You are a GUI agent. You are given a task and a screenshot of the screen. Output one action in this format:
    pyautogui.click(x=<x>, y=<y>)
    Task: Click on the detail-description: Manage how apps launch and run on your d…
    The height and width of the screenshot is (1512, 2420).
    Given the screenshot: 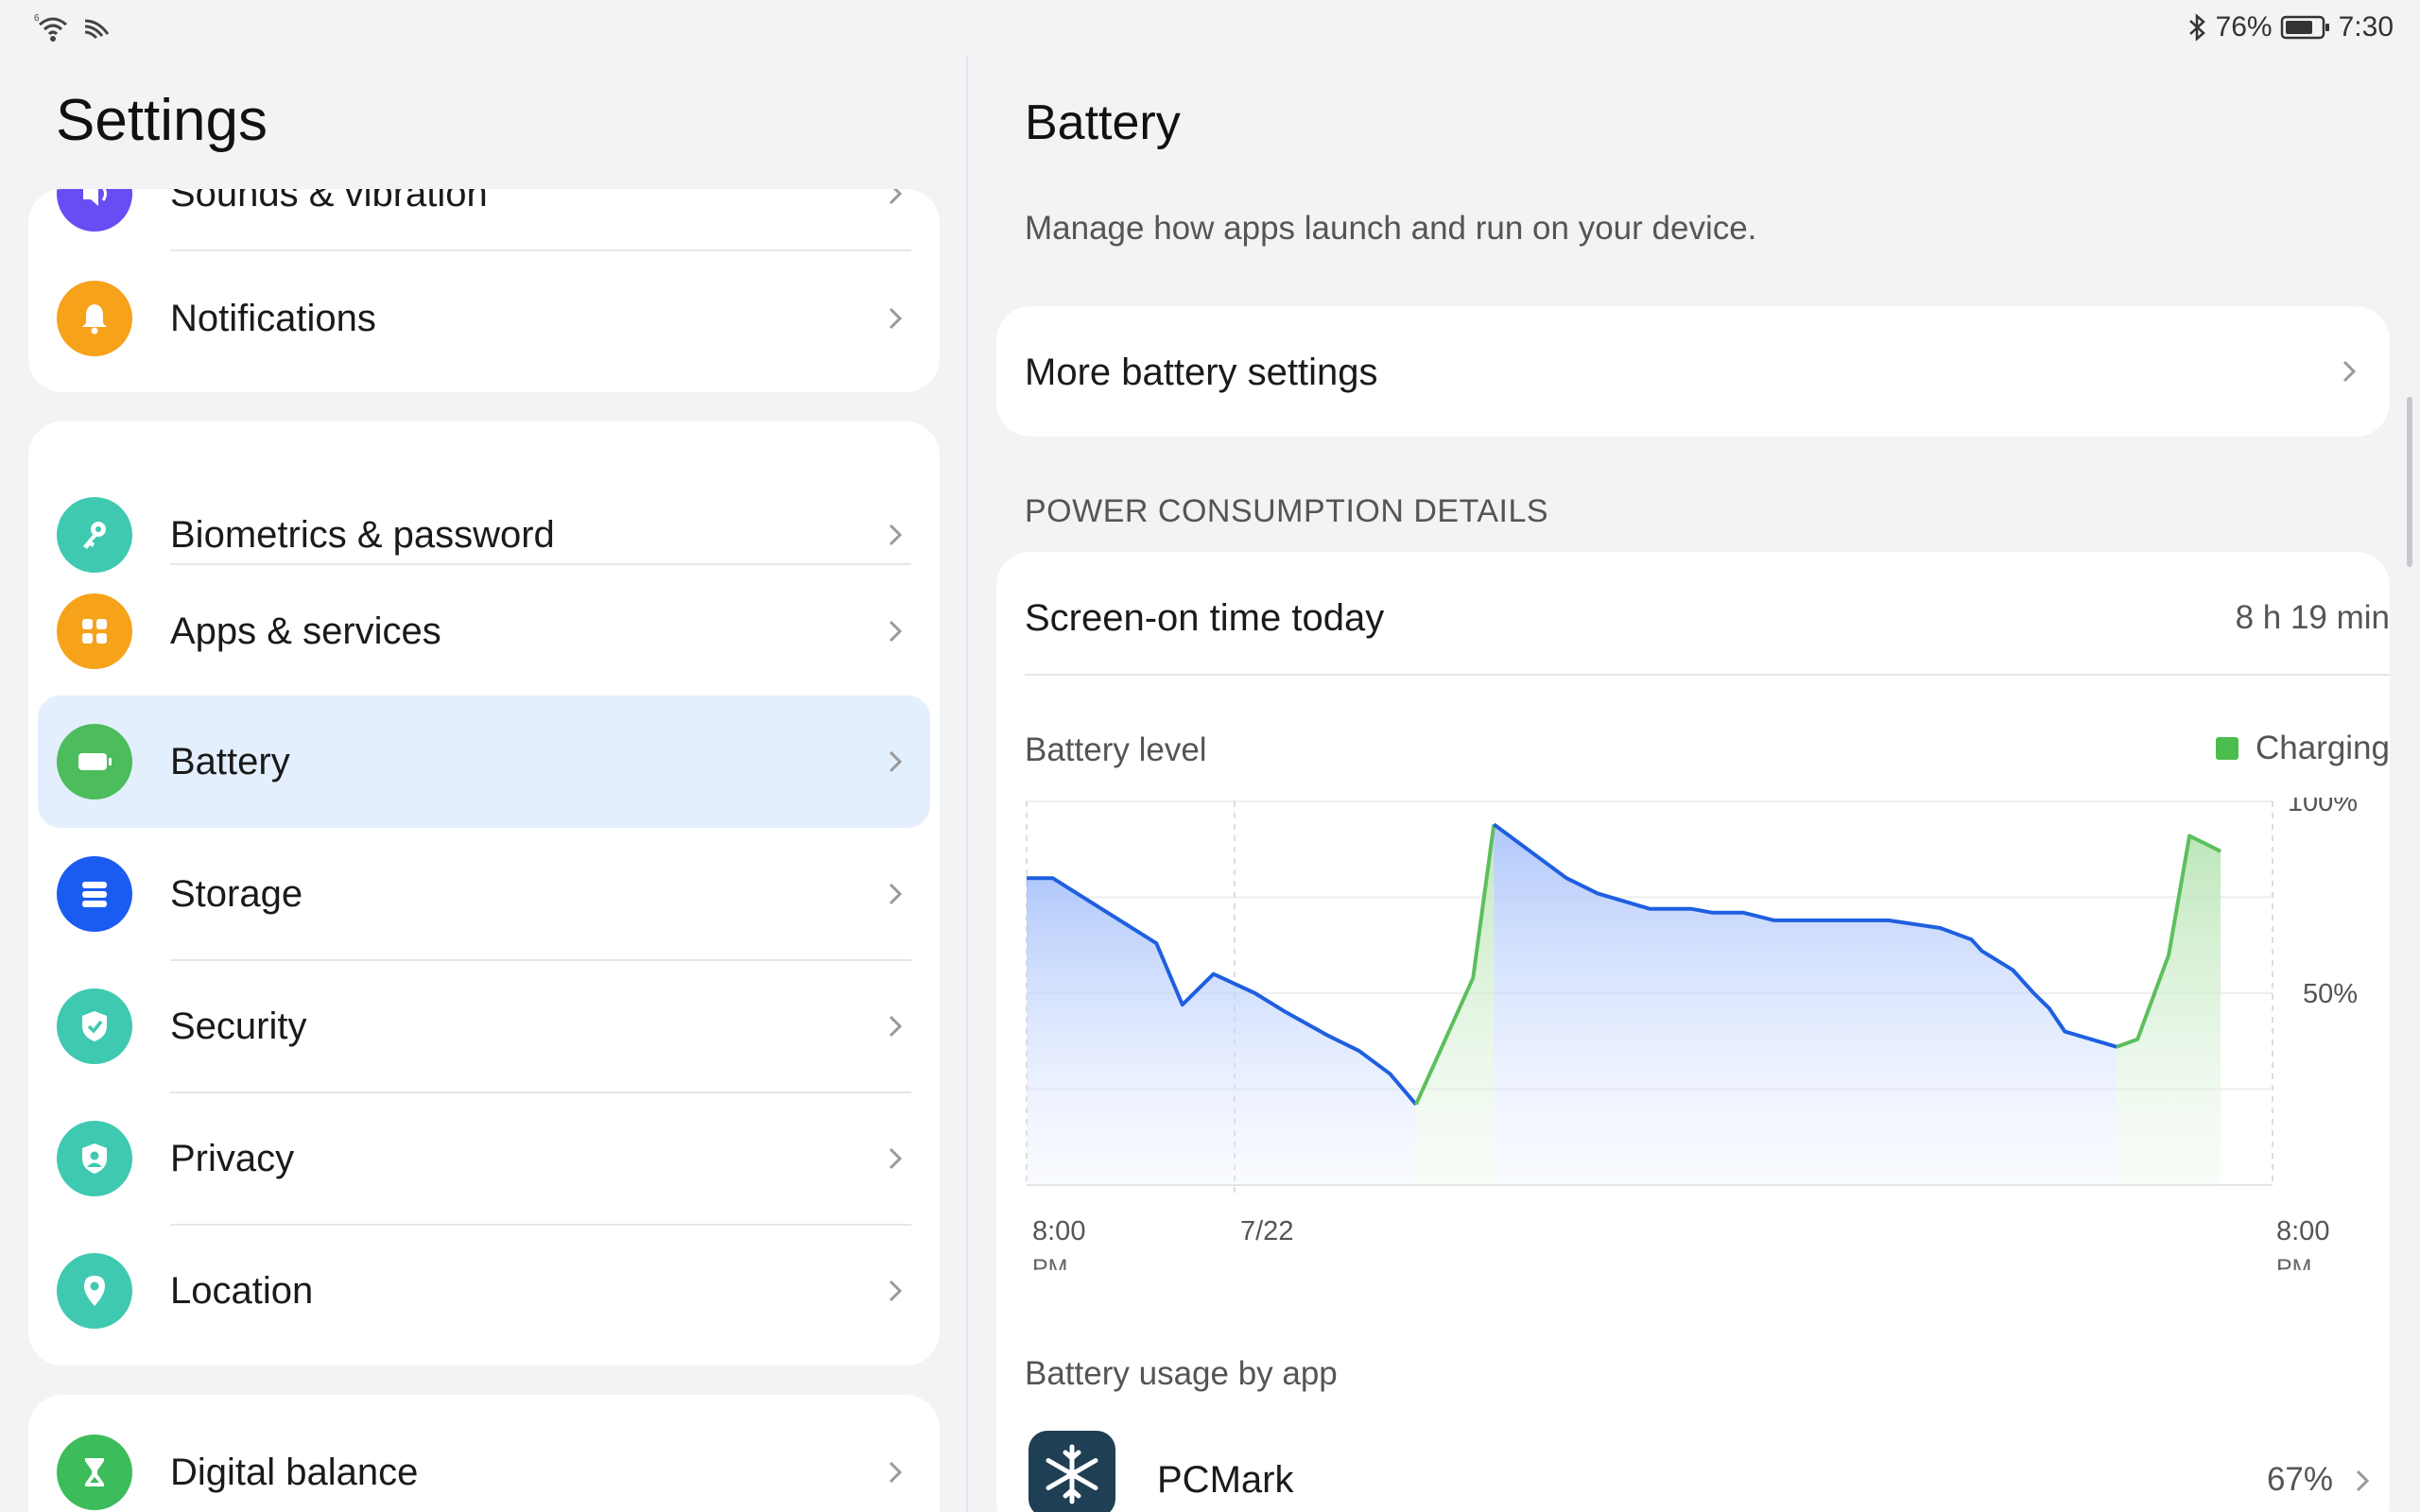 What is the action you would take?
    pyautogui.click(x=1391, y=228)
    